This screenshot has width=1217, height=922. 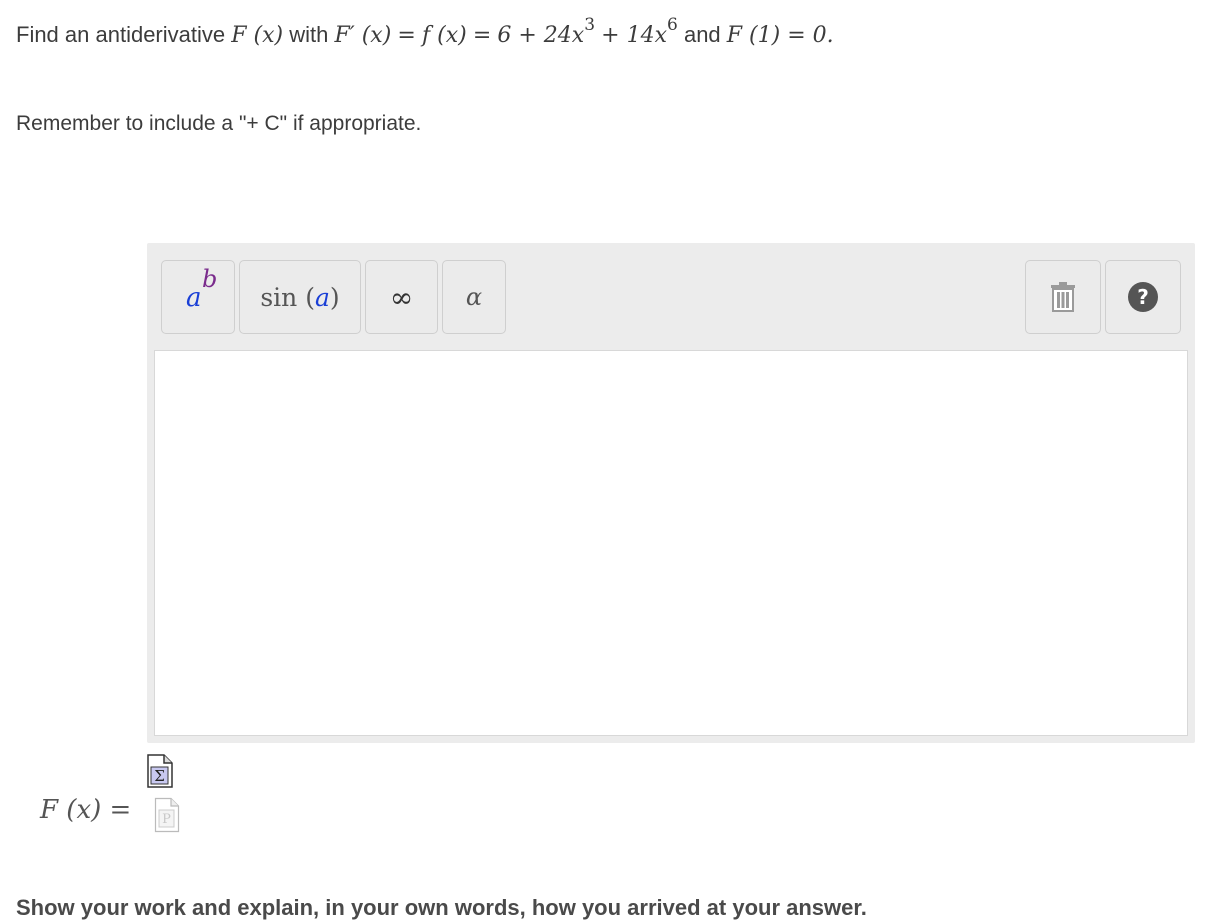 What do you see at coordinates (363, 35) in the screenshot?
I see `question-derivative: F′ (x)` at bounding box center [363, 35].